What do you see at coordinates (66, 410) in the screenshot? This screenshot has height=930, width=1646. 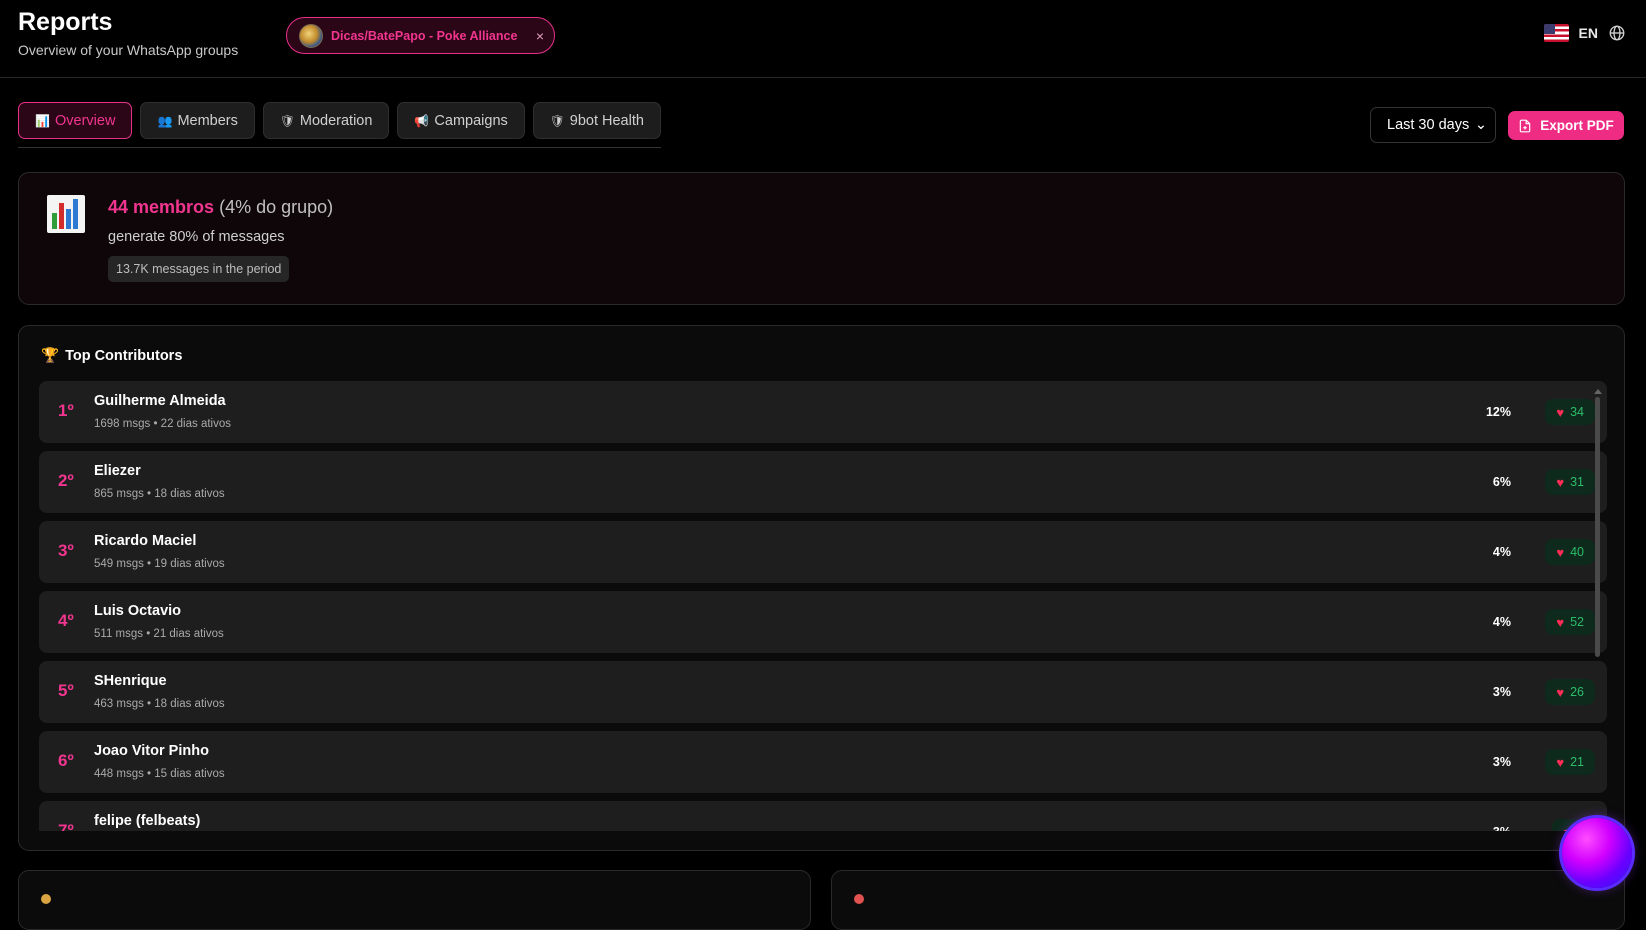 I see `rank: 1º` at bounding box center [66, 410].